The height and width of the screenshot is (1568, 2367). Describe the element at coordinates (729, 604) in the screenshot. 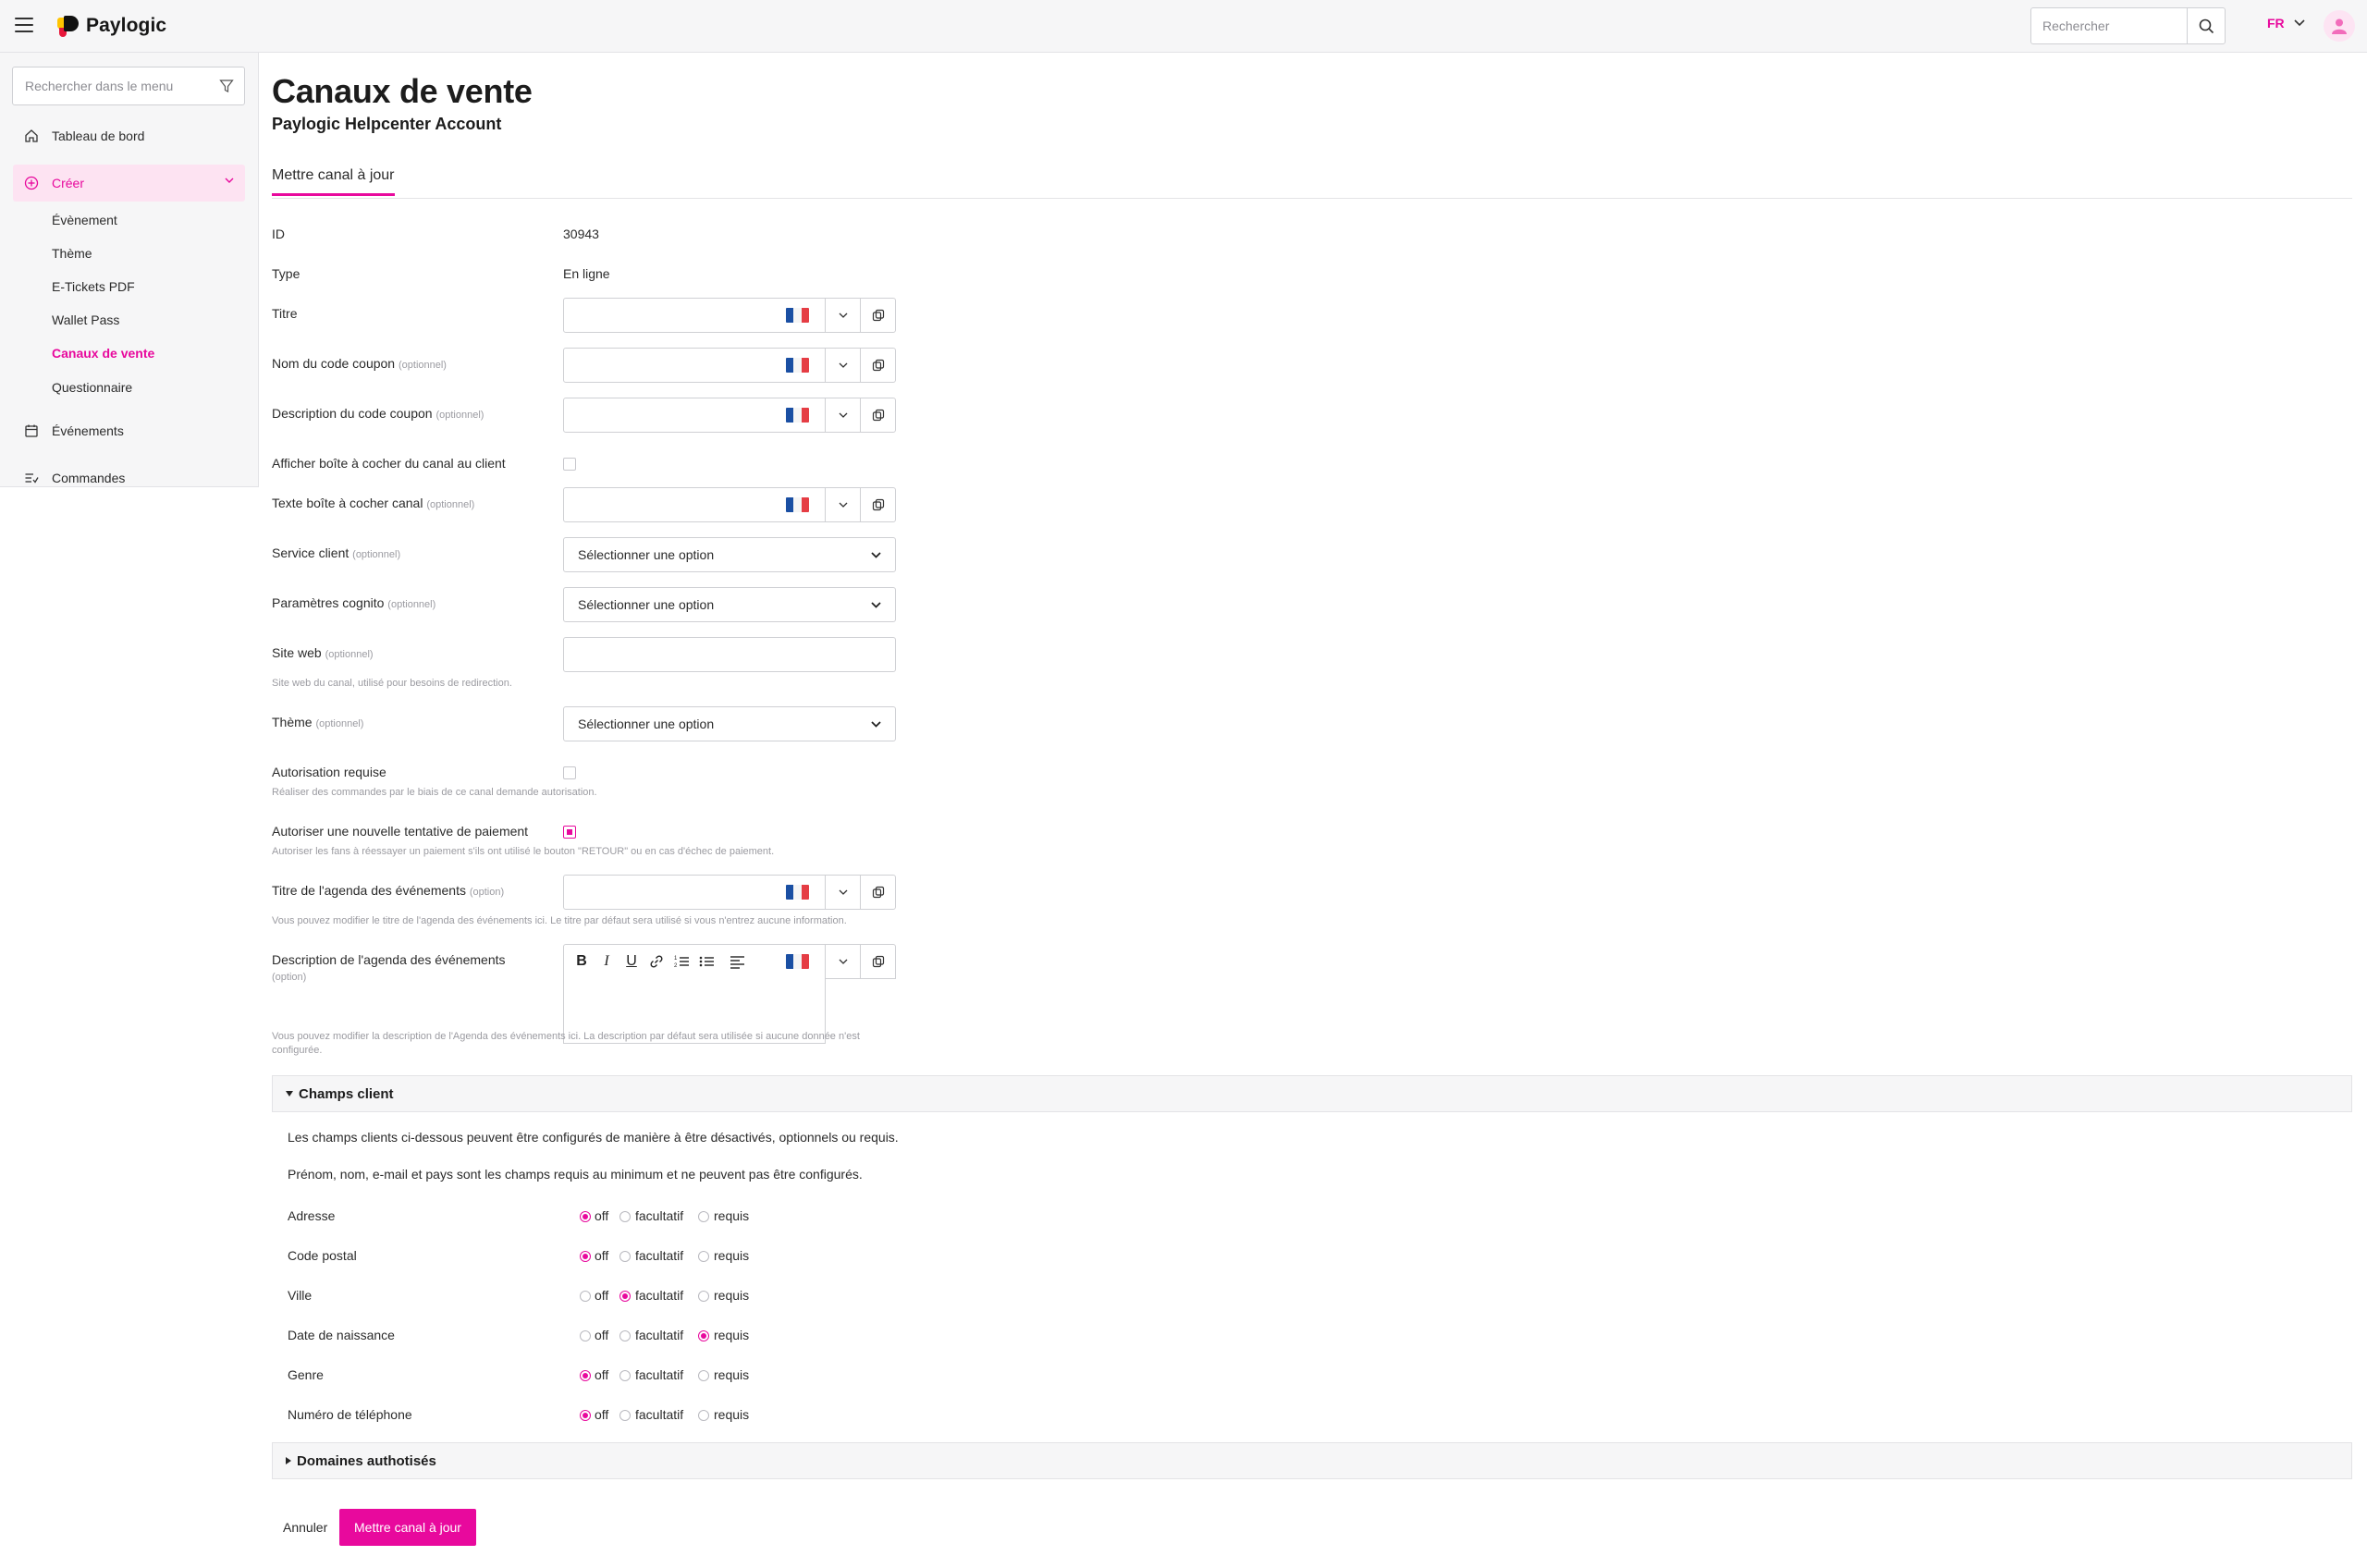

I see `cognito-settings-select: Sélectionner une option` at that location.